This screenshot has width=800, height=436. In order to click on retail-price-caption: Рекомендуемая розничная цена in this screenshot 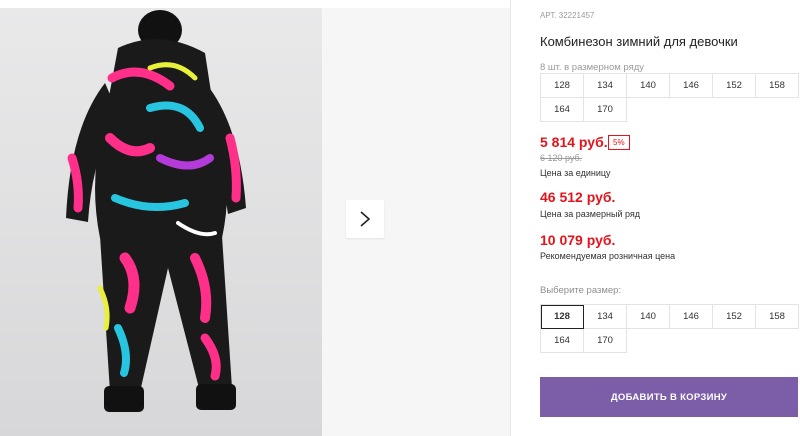, I will do `click(608, 256)`.